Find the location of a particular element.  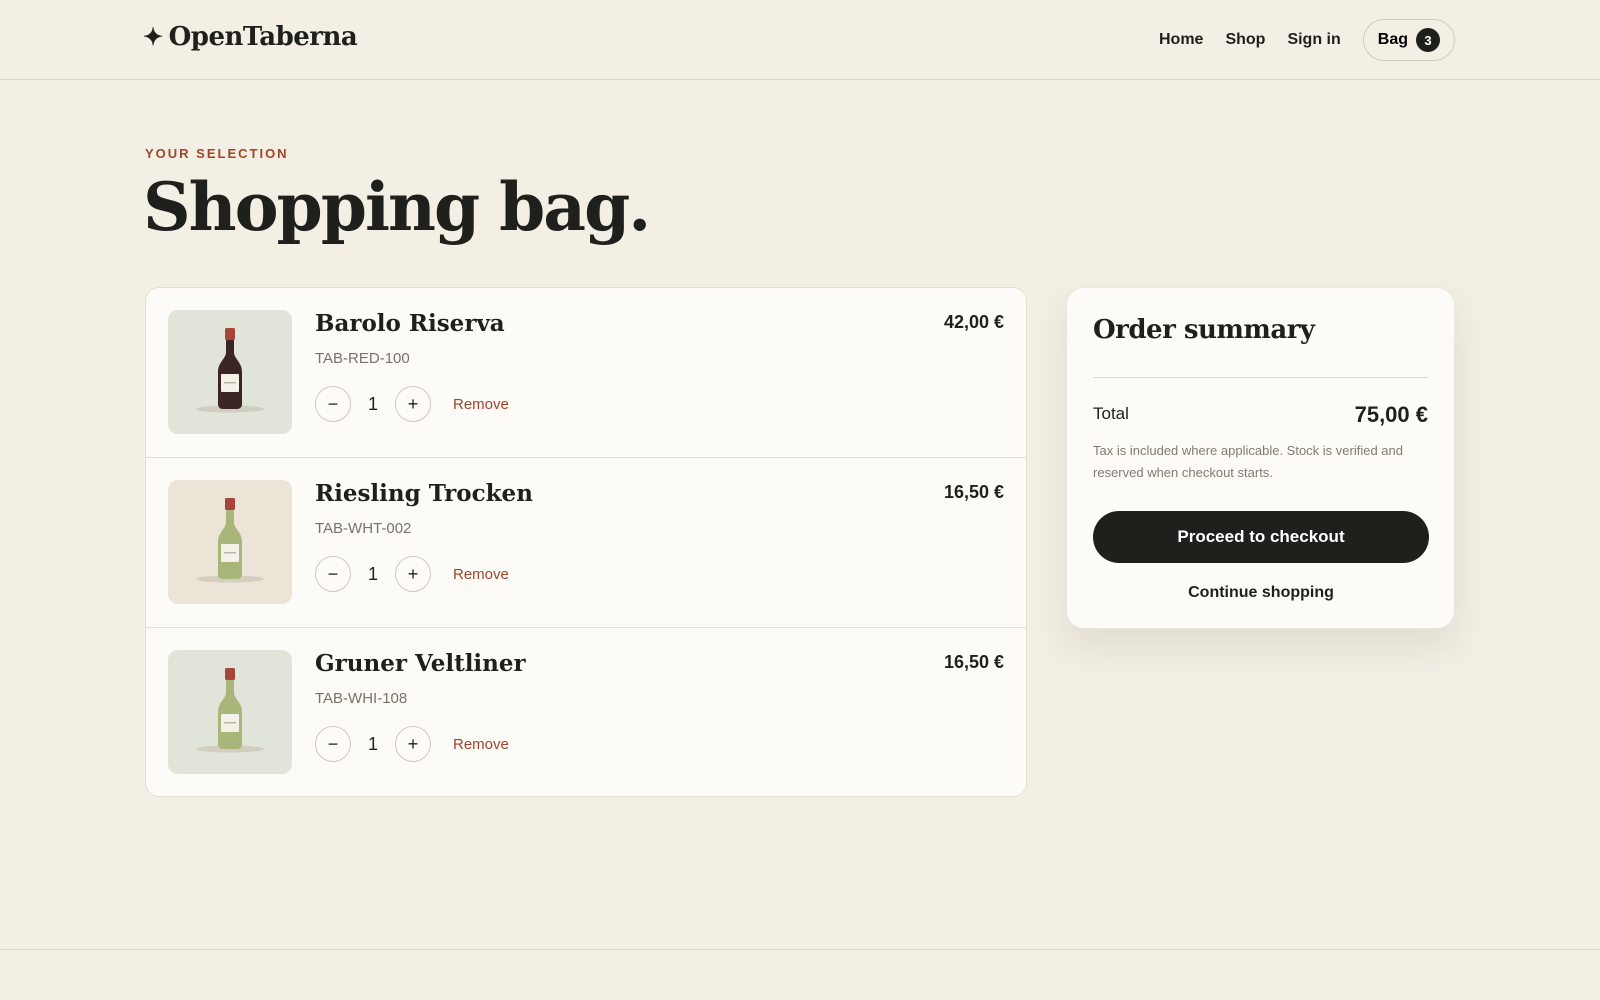

bag-button: Bag 3 is located at coordinates (1408, 40).